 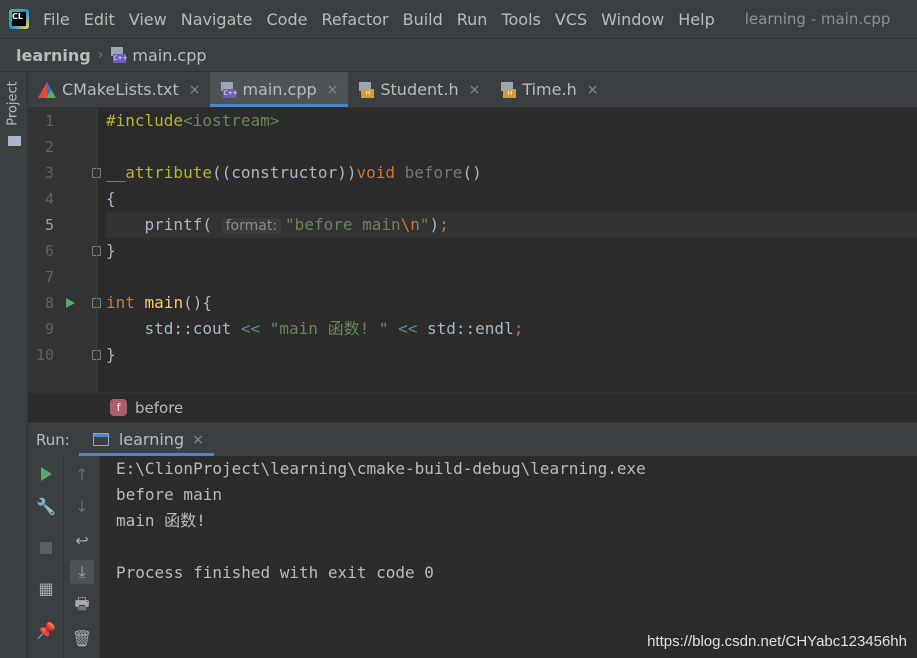 I want to click on tab-label: CMakeLists.txt, so click(x=120, y=89).